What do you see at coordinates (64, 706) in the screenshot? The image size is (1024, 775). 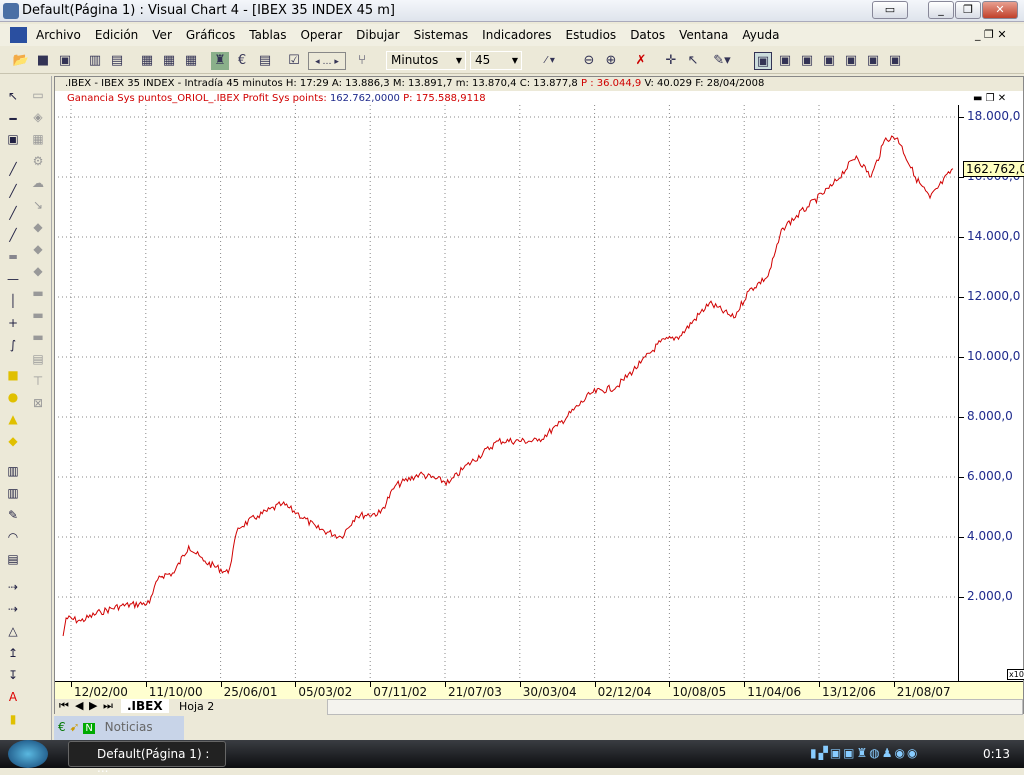 I see `first-sheet-button: ⏮` at bounding box center [64, 706].